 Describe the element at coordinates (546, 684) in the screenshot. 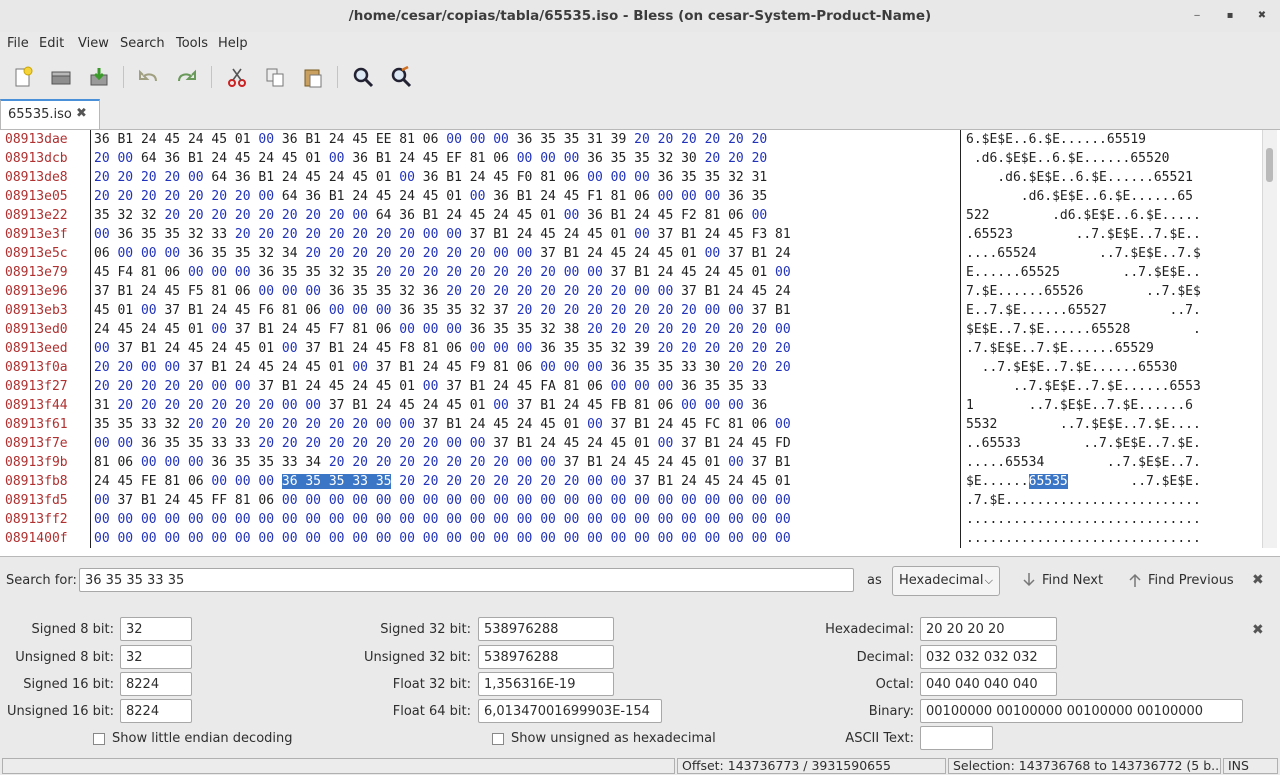

I see `float32-field` at that location.